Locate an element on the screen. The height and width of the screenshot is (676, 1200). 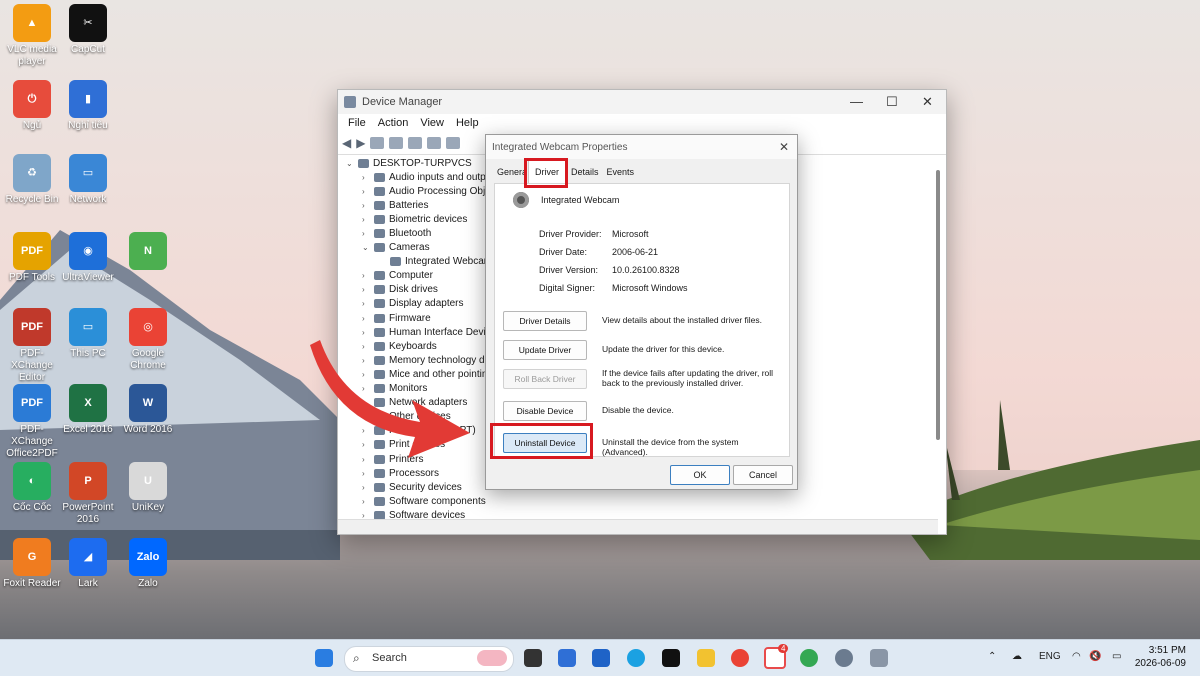
desktop-shortcut: ◉ UltraViewer is located at coordinates (88, 258).